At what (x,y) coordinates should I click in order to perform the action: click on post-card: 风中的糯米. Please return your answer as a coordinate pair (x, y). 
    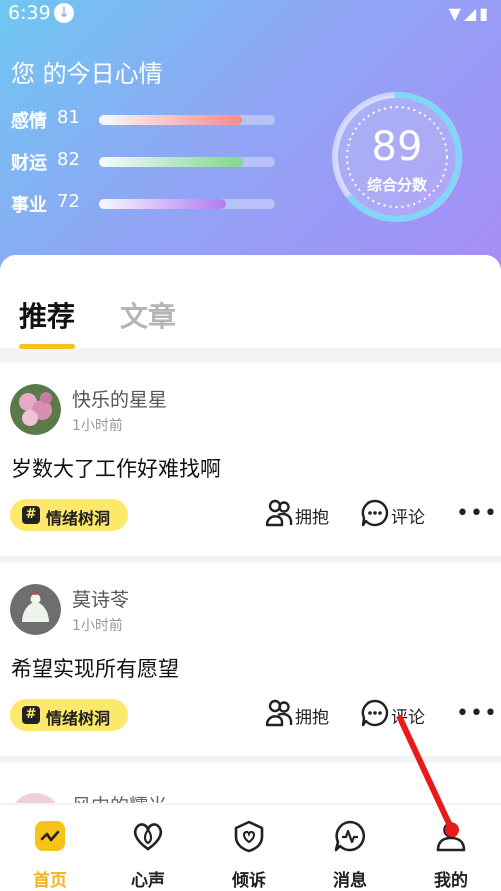
    Looking at the image, I should click on (250, 783).